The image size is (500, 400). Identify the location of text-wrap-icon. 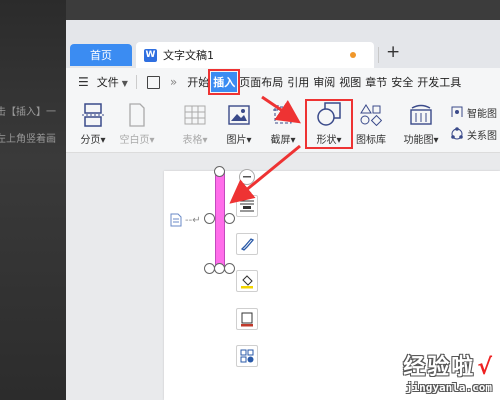
(247, 206).